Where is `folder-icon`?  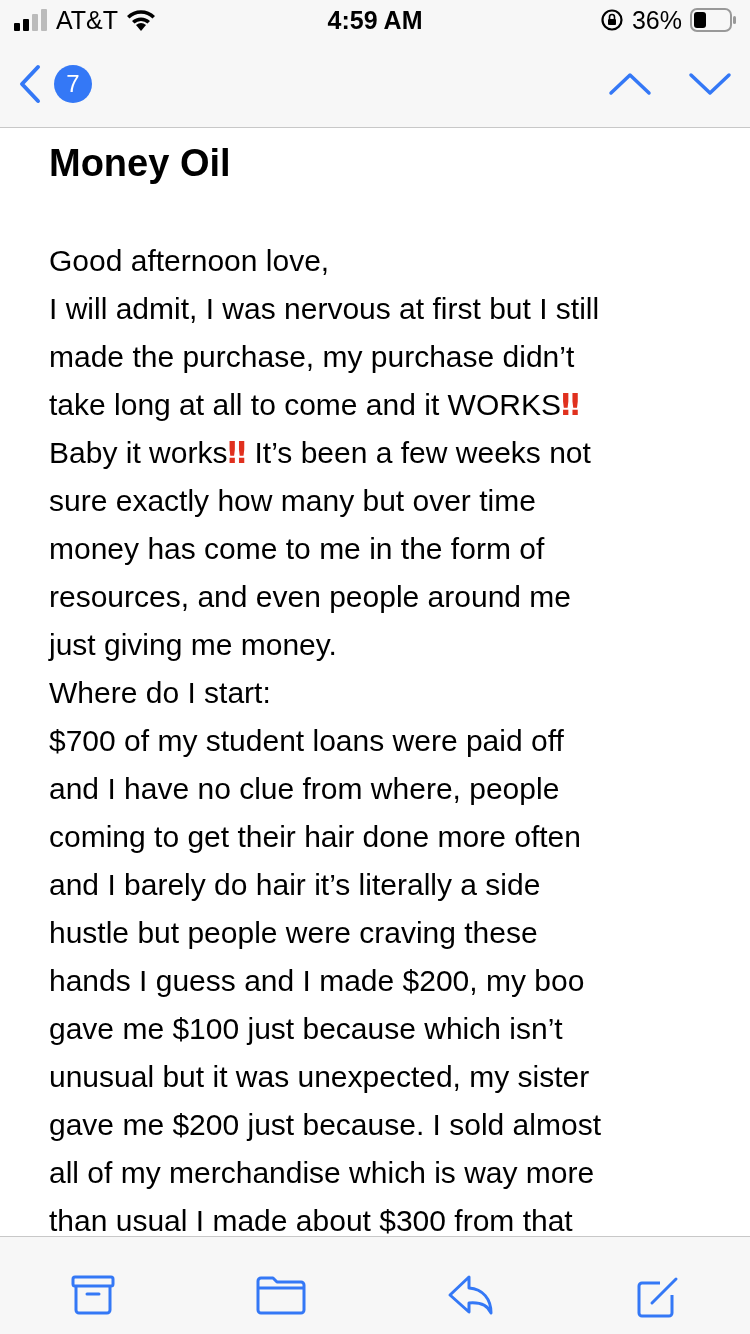 folder-icon is located at coordinates (280, 1295).